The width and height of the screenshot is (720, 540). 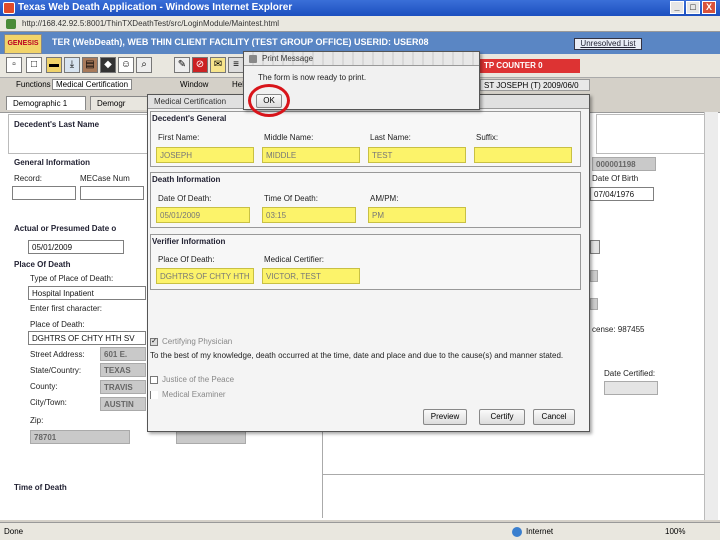 I want to click on street-label: Street Address:, so click(x=57, y=354).